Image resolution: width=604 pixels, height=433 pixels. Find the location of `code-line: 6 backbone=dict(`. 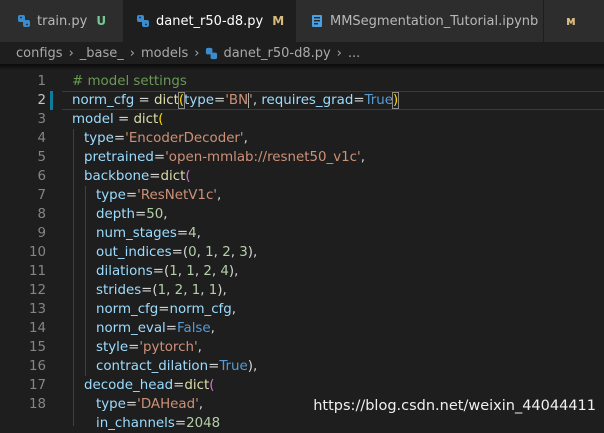

code-line: 6 backbone=dict( is located at coordinates (302, 176).